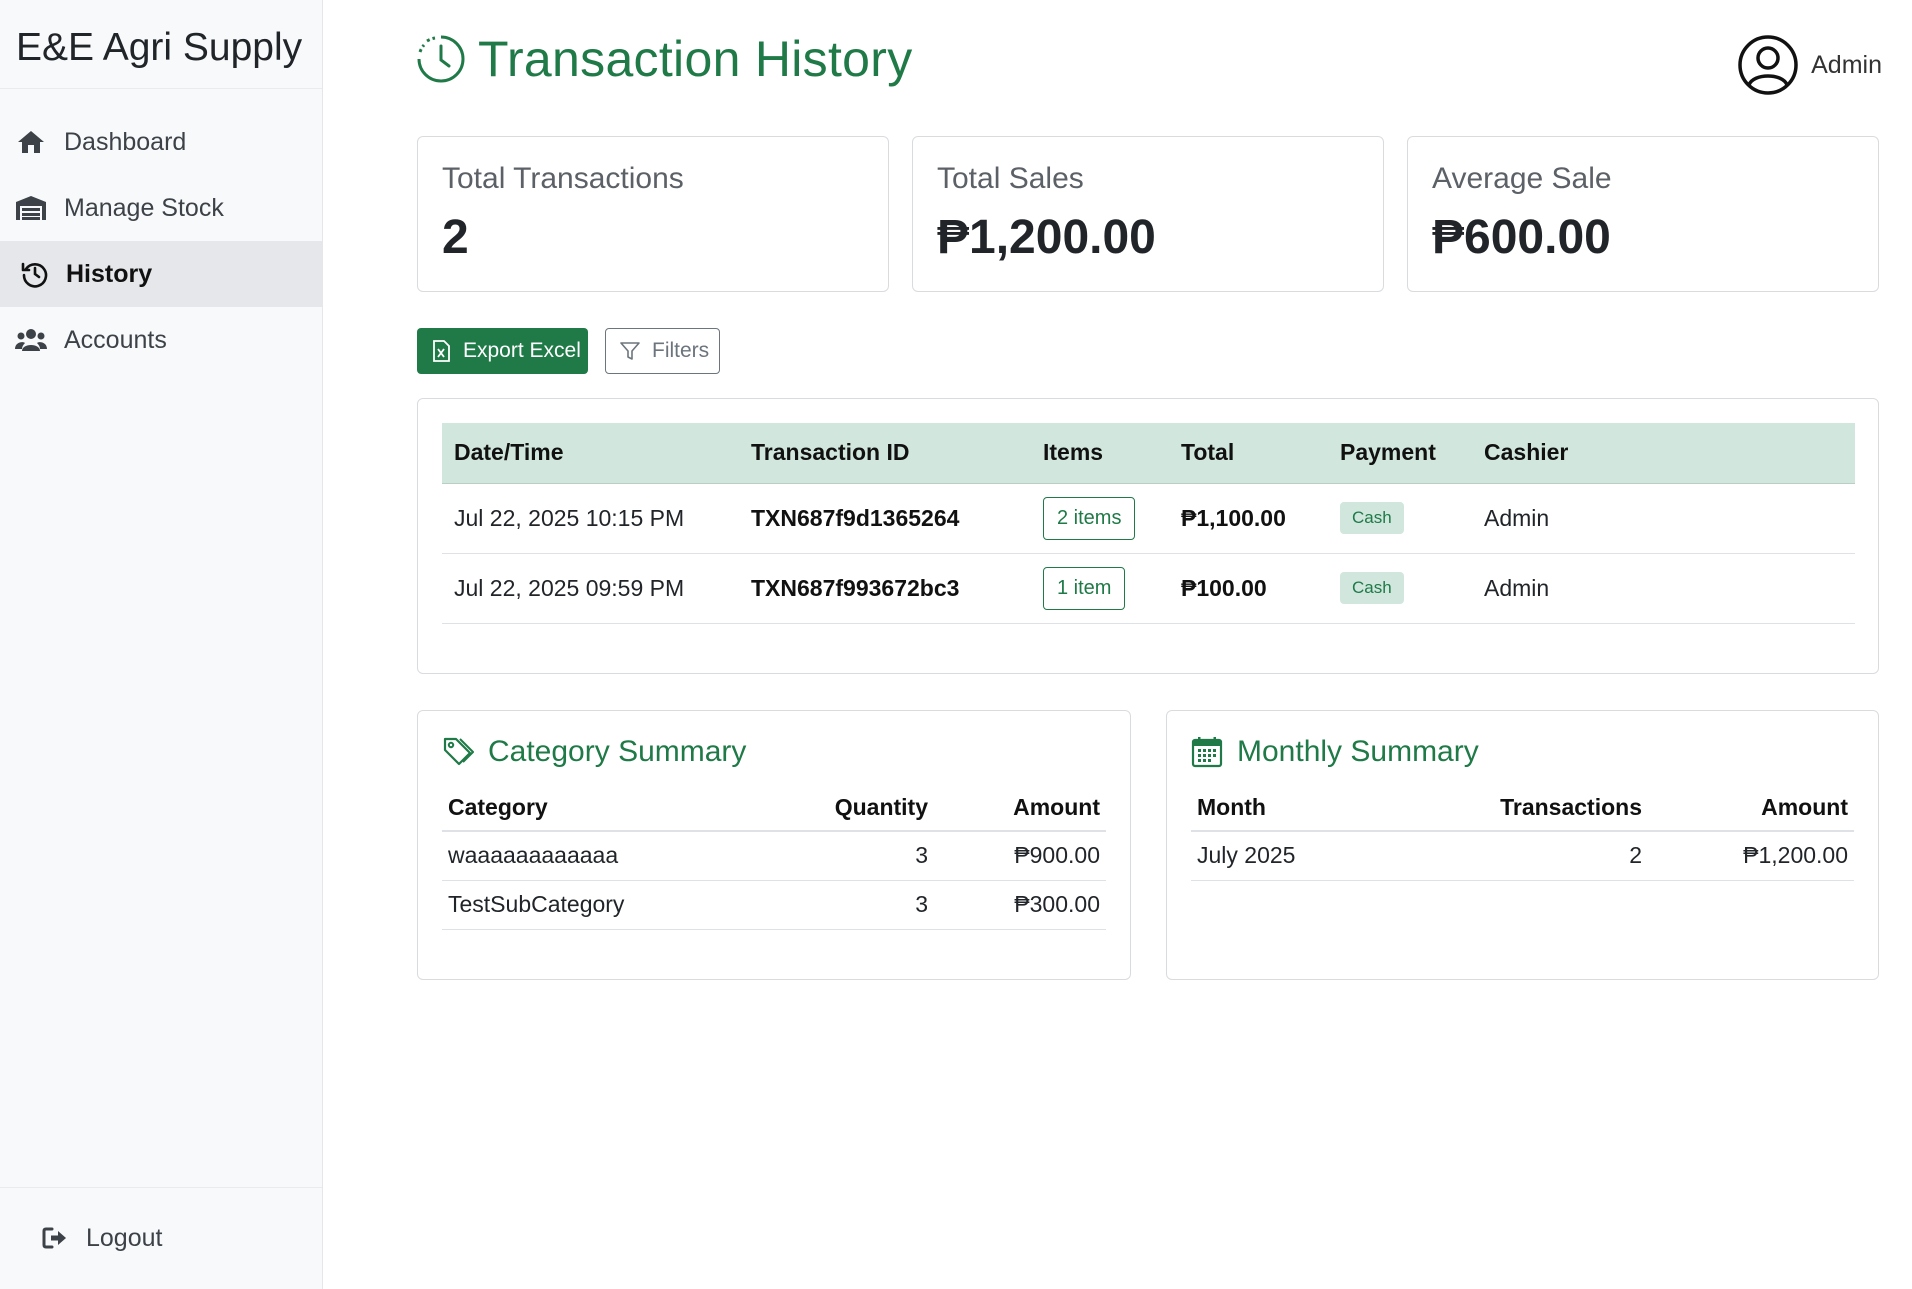  What do you see at coordinates (31, 208) in the screenshot?
I see `warehouse-icon` at bounding box center [31, 208].